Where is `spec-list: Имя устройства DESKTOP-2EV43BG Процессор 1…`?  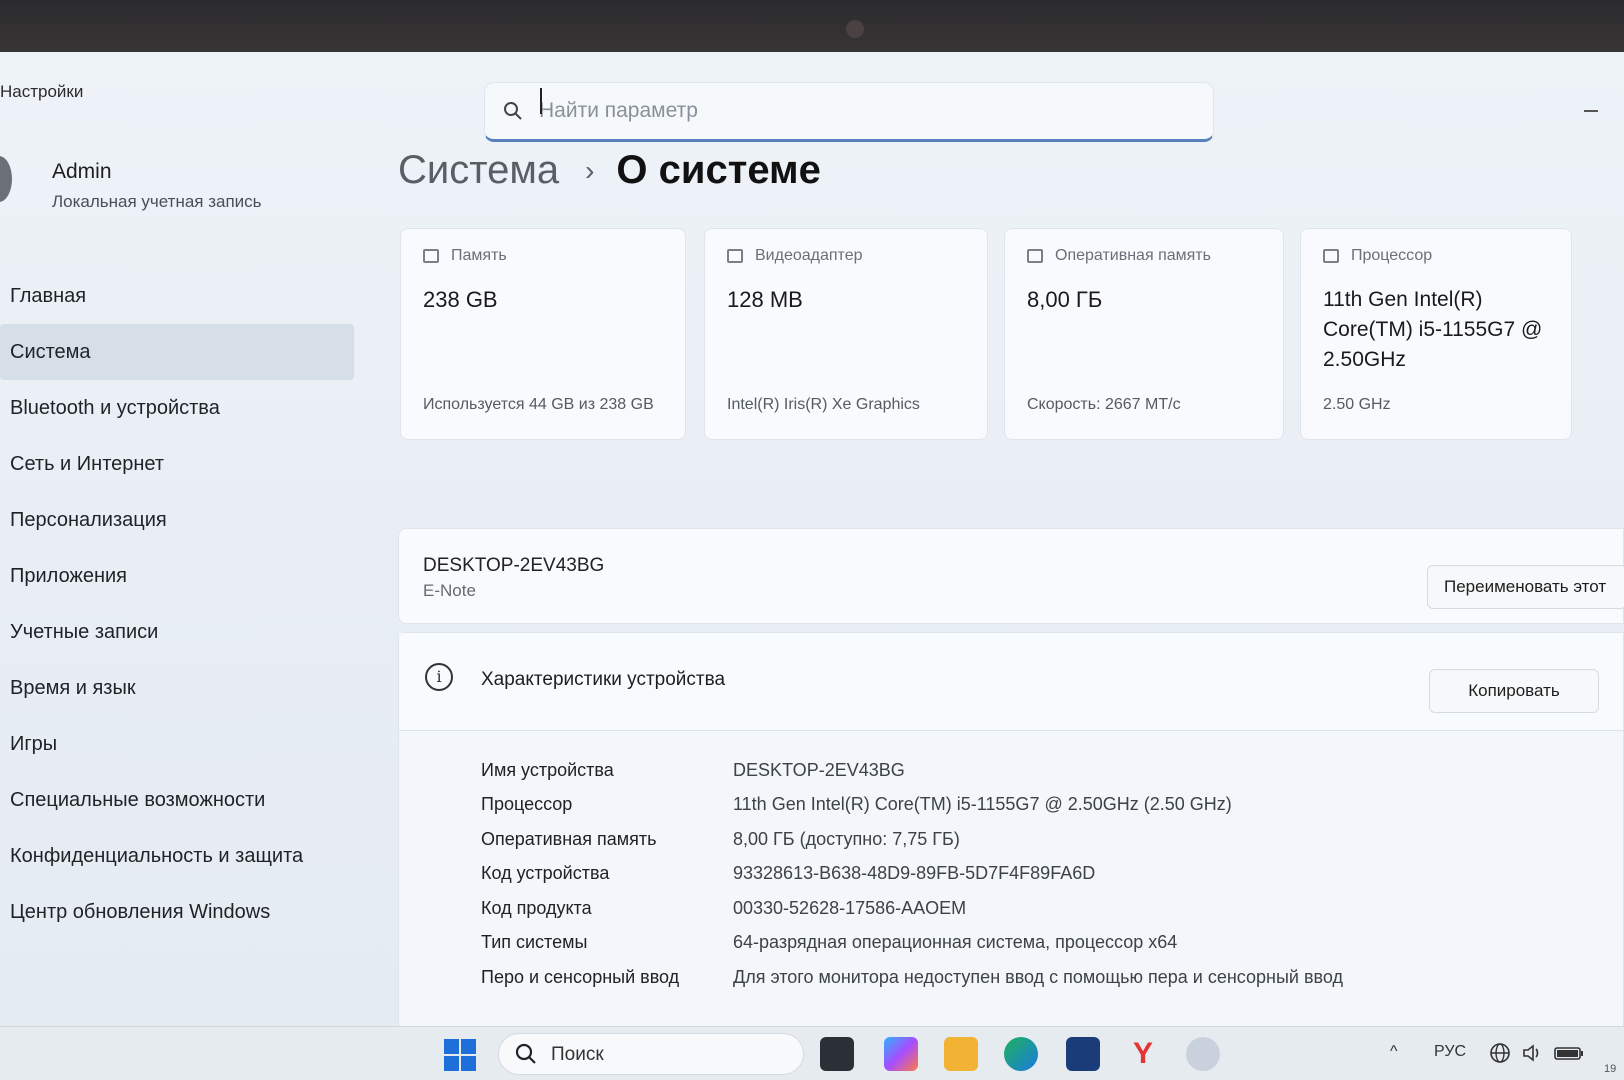
spec-list: Имя устройства DESKTOP-2EV43BG Процессор 1… is located at coordinates (912, 874).